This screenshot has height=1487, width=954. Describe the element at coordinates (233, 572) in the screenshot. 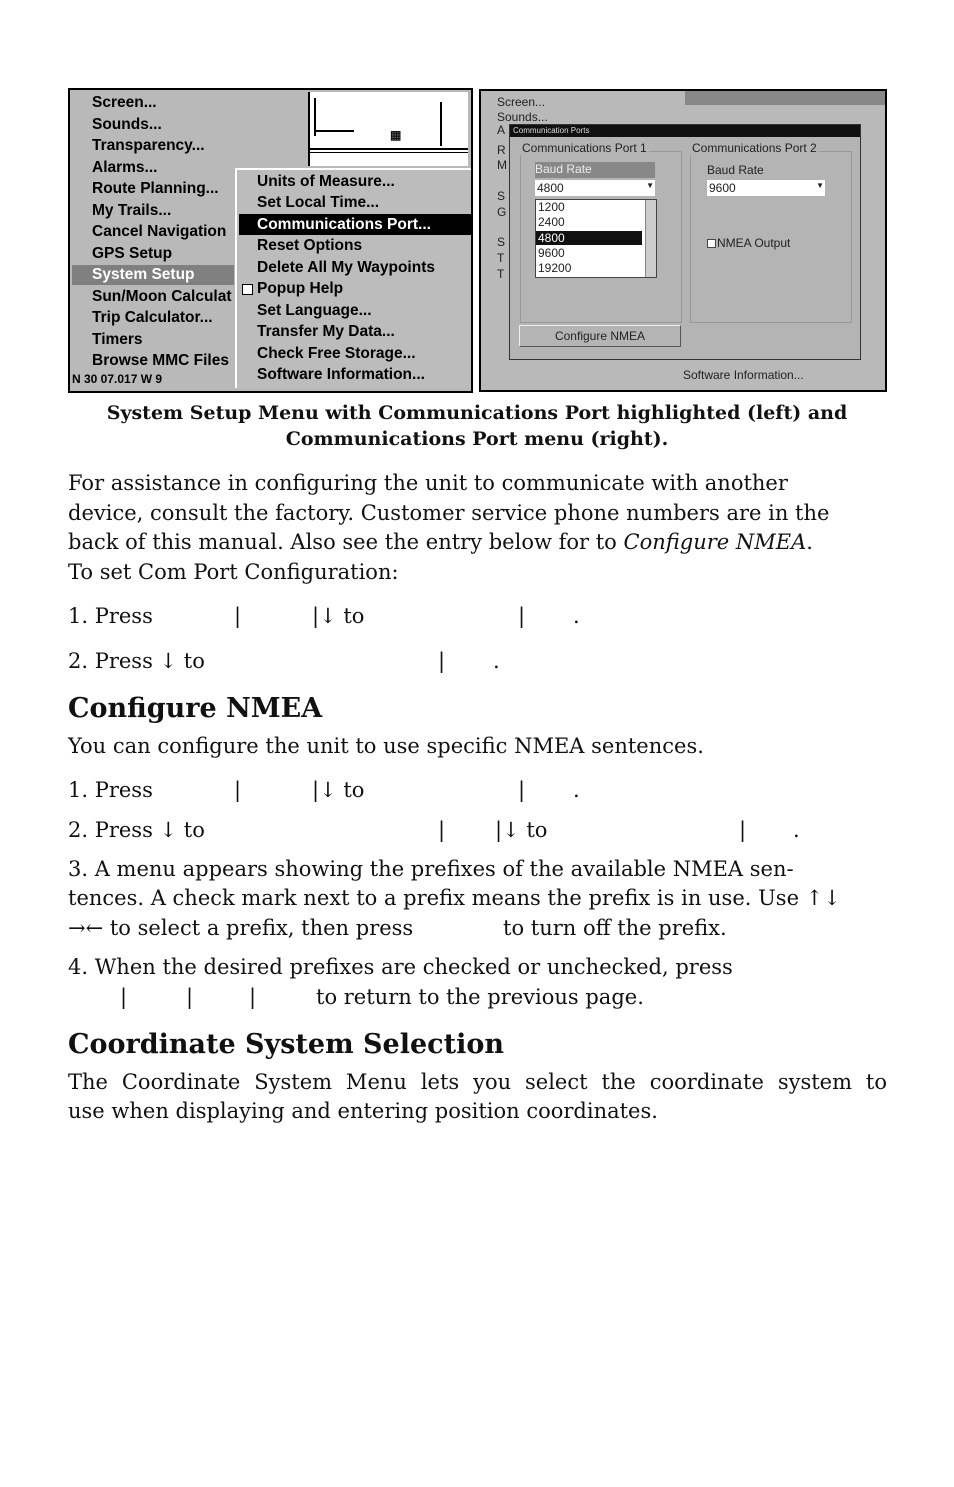

I see `paragraph-line: To set Com Port Configuration:` at that location.